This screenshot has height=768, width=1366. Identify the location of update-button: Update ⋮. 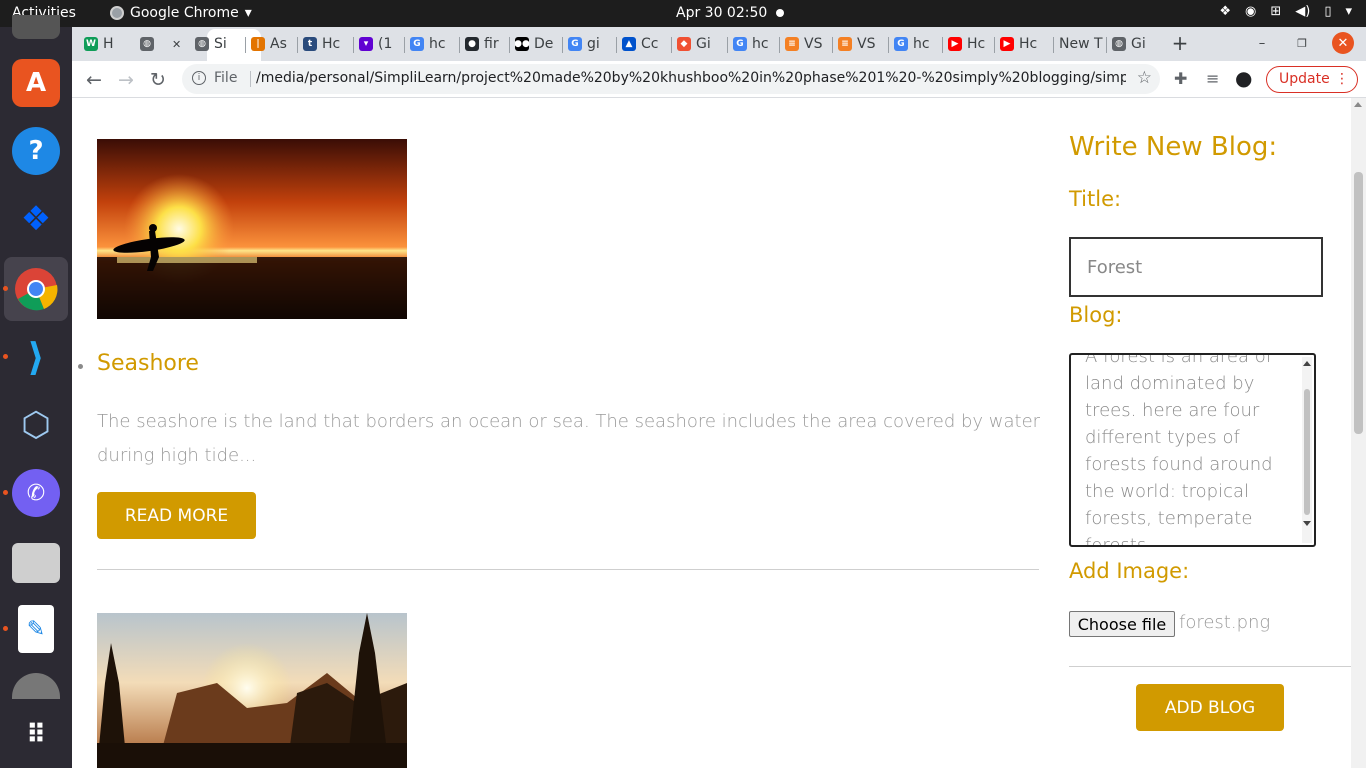
(1312, 79).